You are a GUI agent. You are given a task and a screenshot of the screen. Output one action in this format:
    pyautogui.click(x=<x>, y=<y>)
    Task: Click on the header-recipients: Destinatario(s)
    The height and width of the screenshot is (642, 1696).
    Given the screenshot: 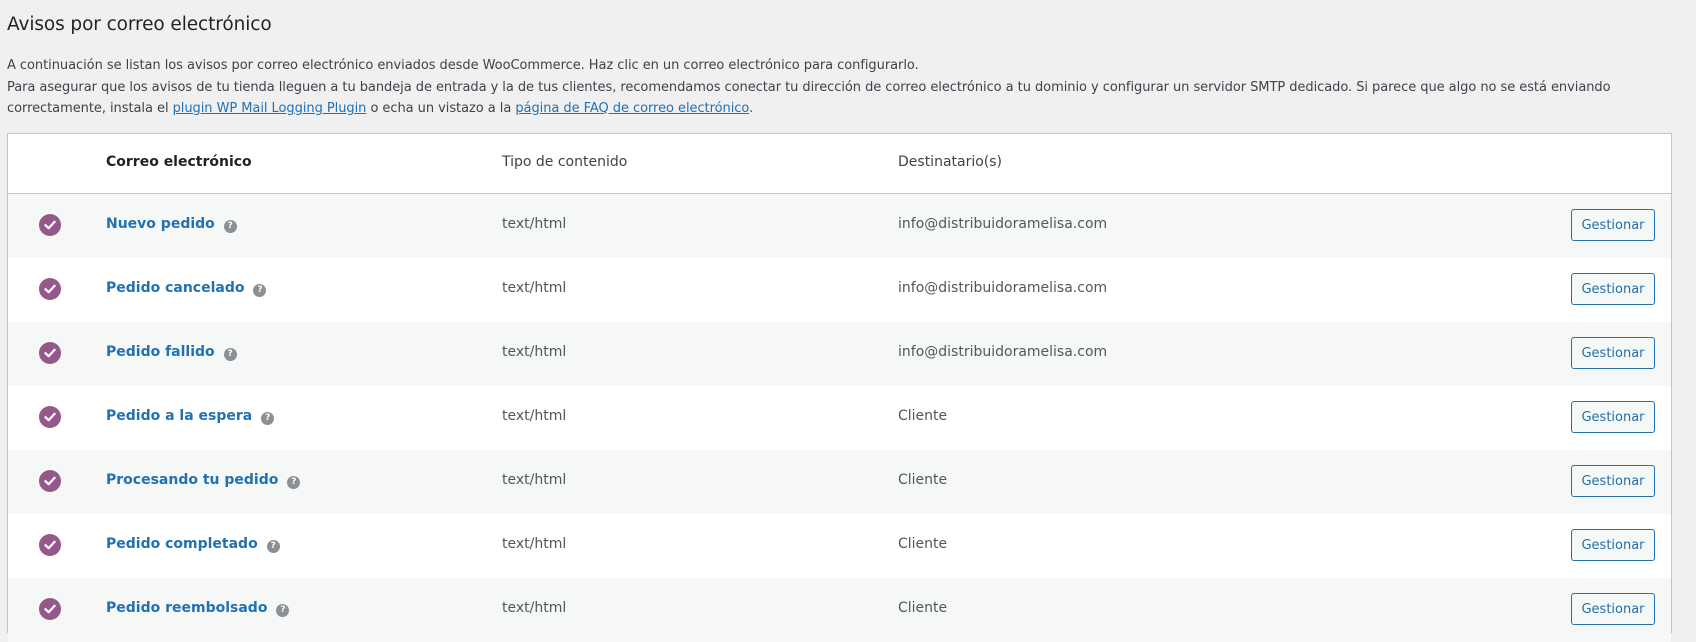 What is the action you would take?
    pyautogui.click(x=950, y=162)
    